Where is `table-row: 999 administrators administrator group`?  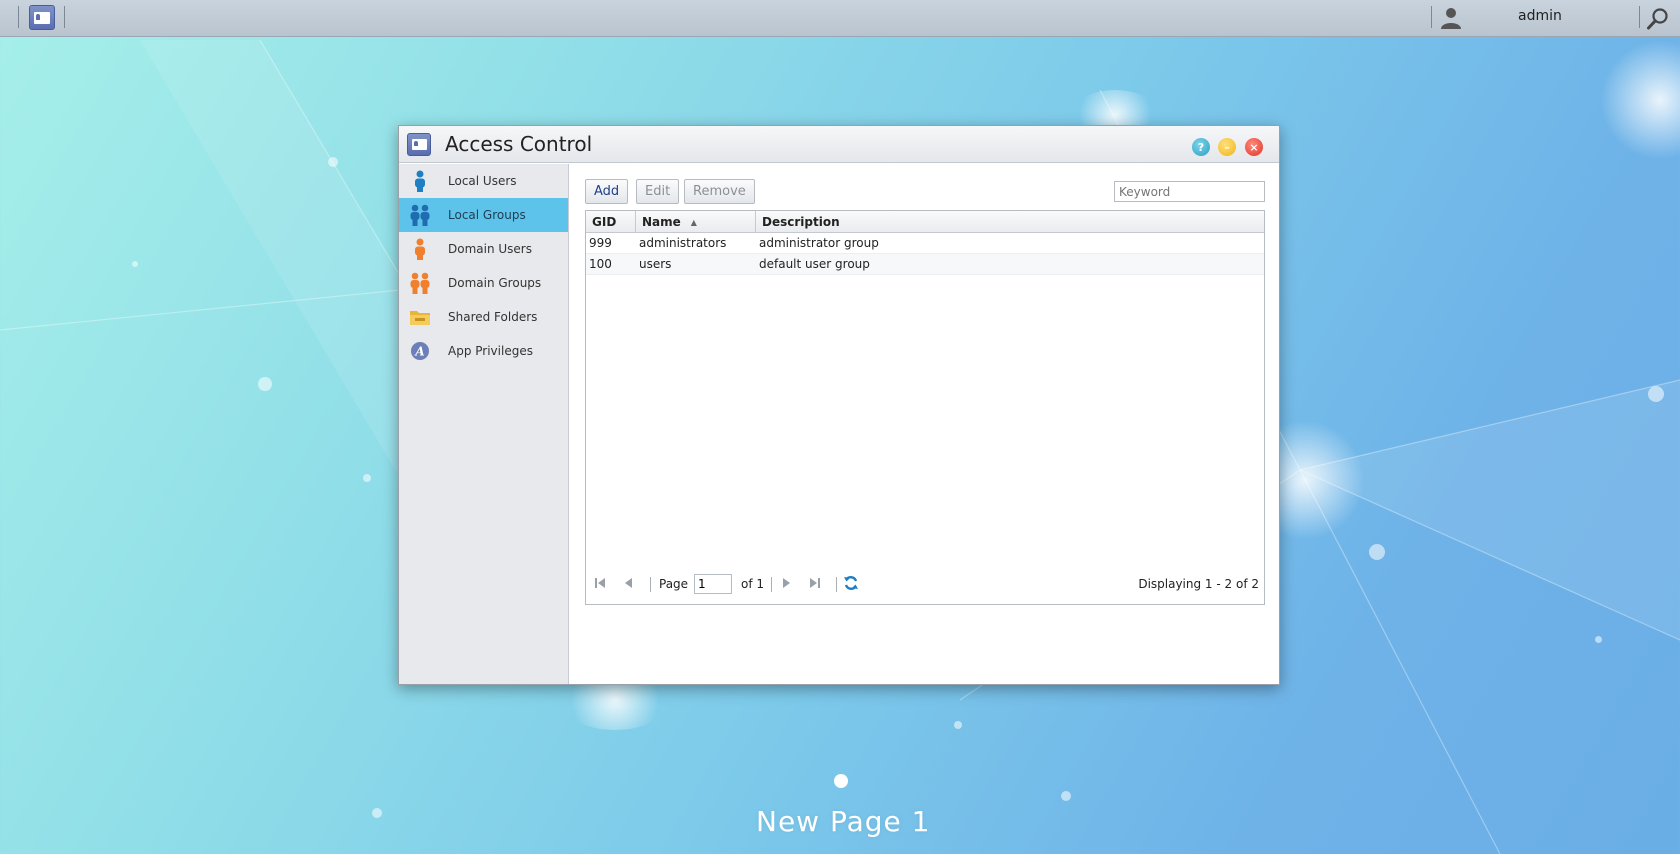 table-row: 999 administrators administrator group is located at coordinates (925, 243).